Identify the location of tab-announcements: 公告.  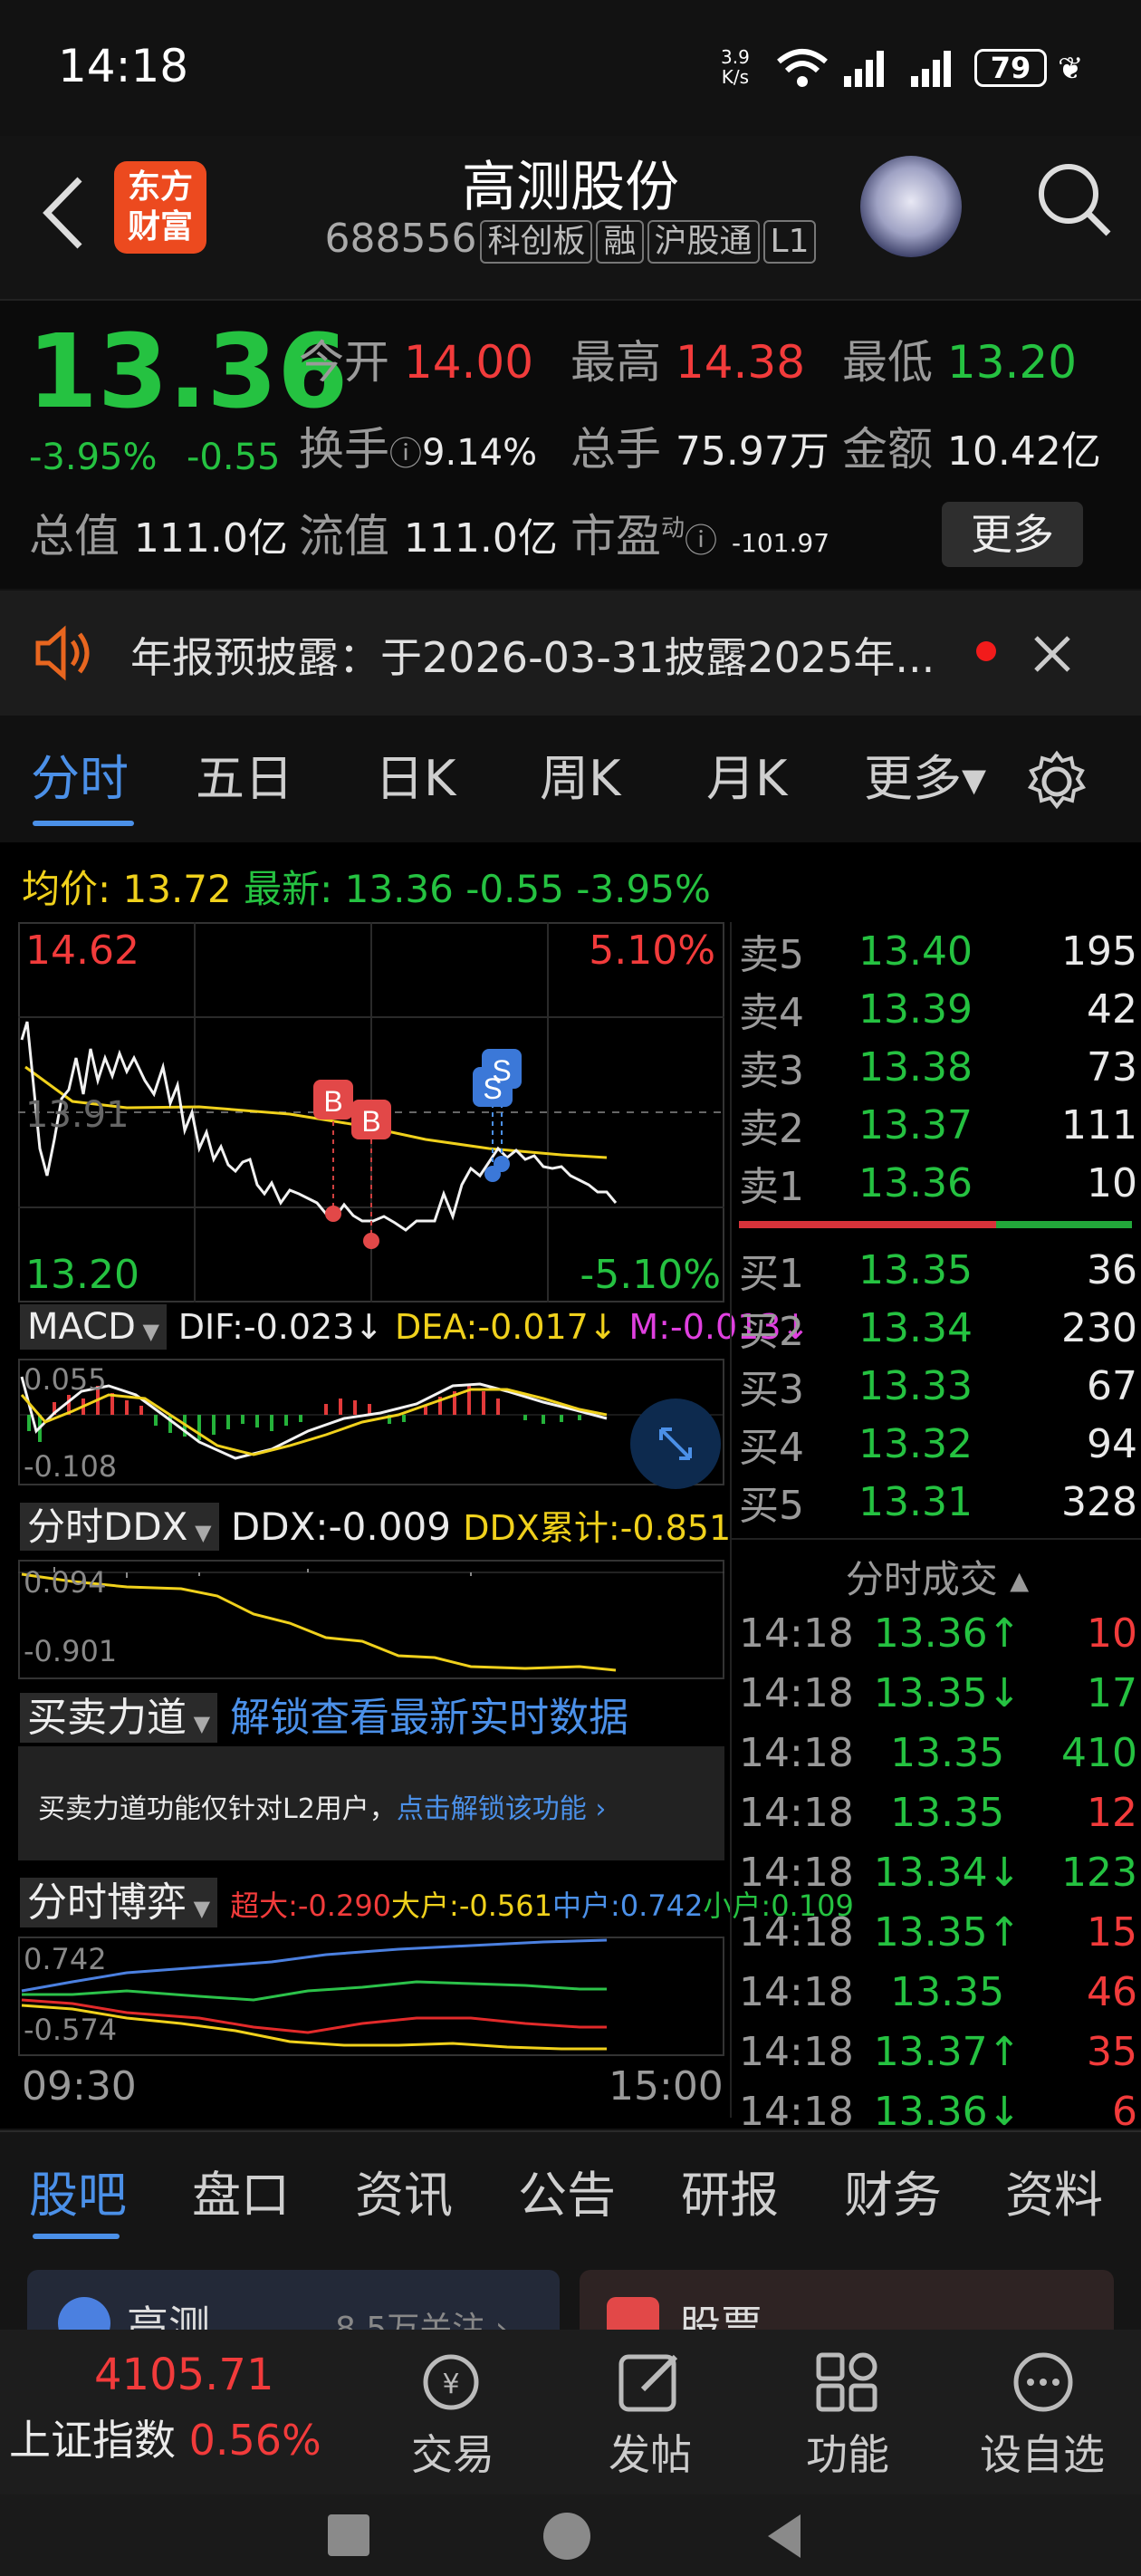
(567, 2195).